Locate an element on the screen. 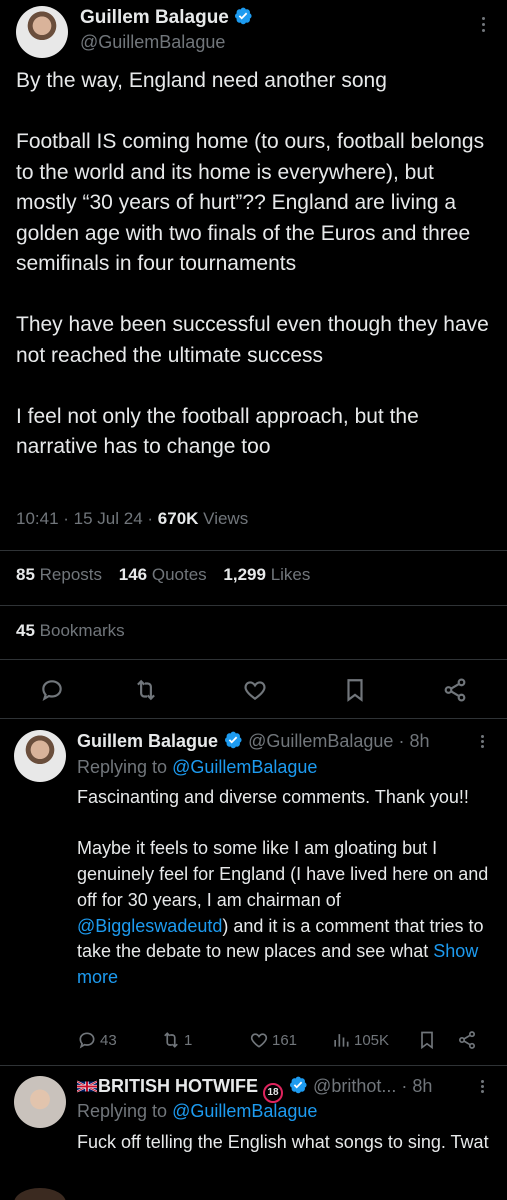 Image resolution: width=507 pixels, height=1200 pixels. author-avatar is located at coordinates (42, 32).